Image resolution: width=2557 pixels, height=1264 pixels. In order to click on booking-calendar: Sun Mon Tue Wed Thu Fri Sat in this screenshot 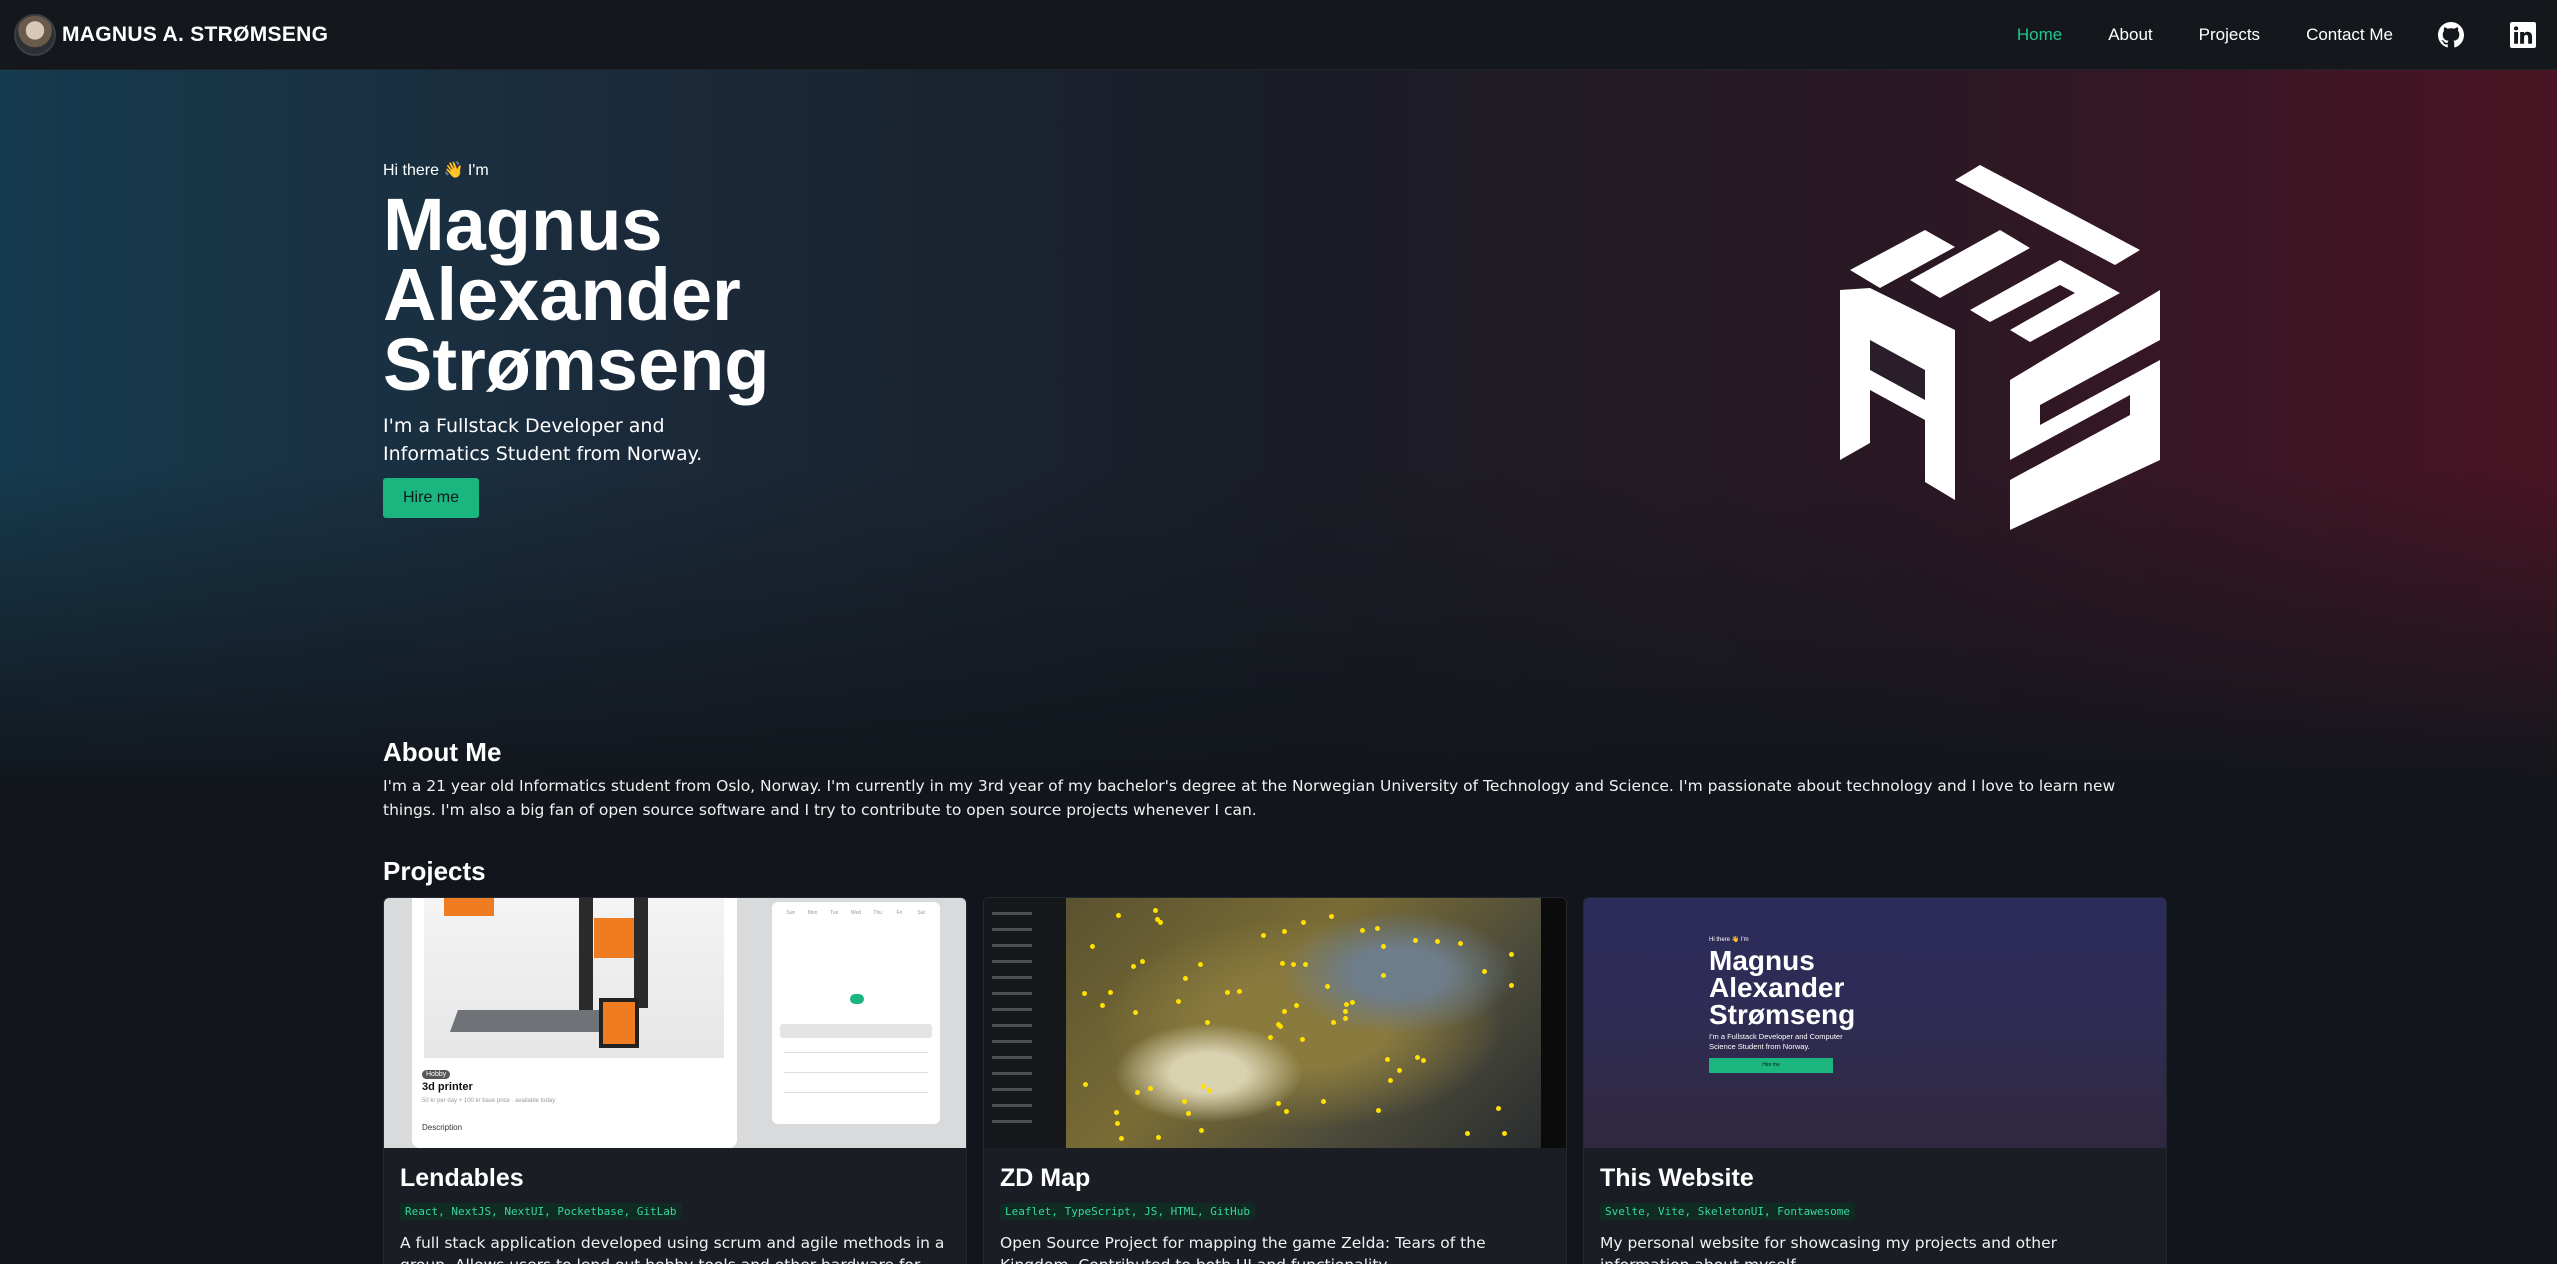, I will do `click(856, 1013)`.